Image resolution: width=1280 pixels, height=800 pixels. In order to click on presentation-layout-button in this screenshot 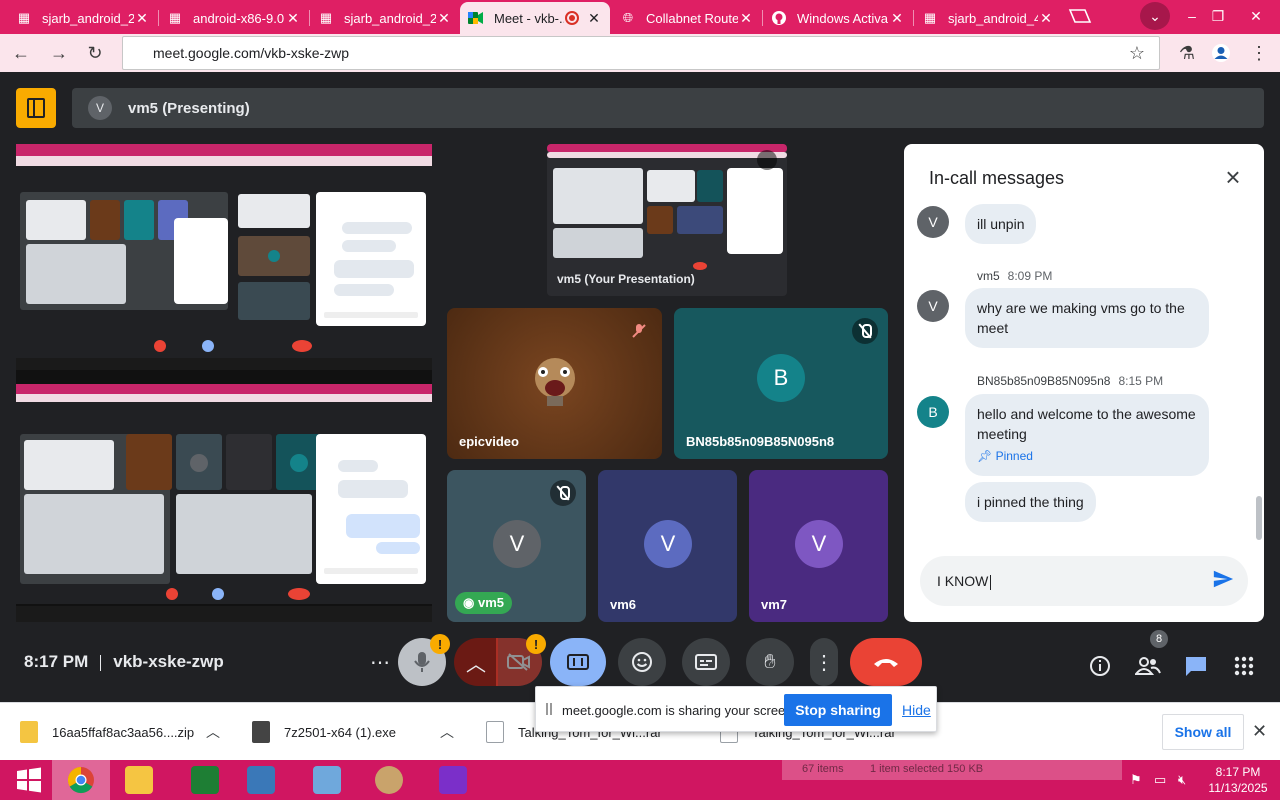, I will do `click(36, 108)`.